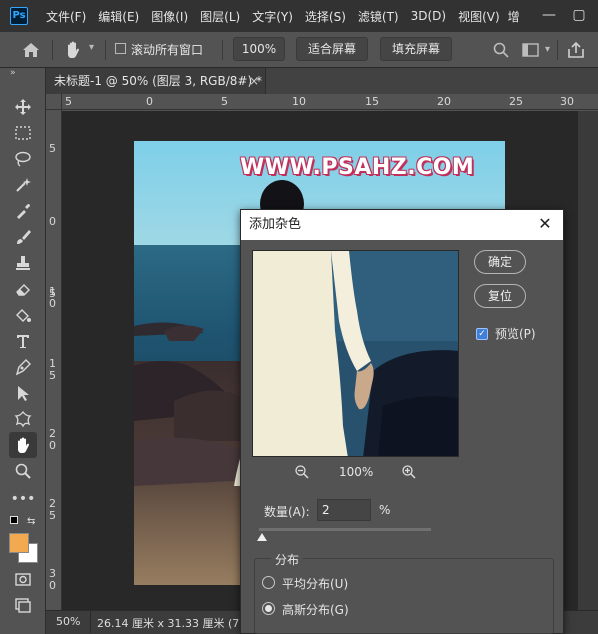  What do you see at coordinates (545, 224) in the screenshot?
I see `close-icon: ✕` at bounding box center [545, 224].